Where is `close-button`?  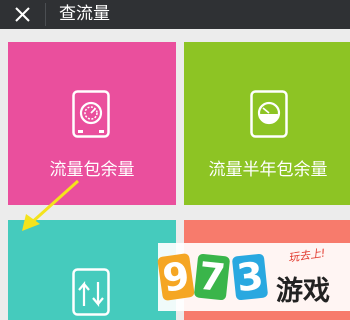 close-button is located at coordinates (22, 14).